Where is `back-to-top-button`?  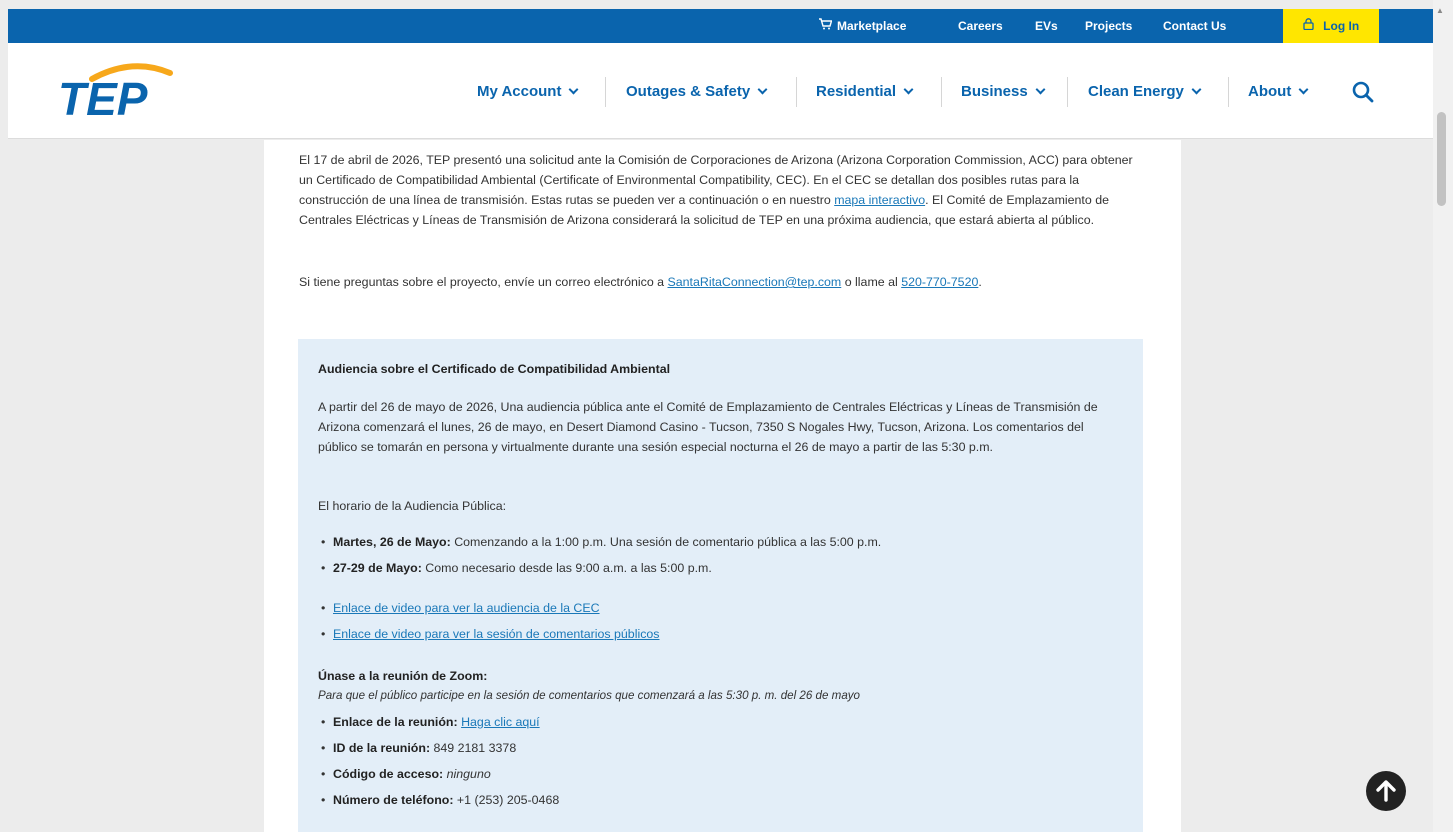
back-to-top-button is located at coordinates (1386, 791).